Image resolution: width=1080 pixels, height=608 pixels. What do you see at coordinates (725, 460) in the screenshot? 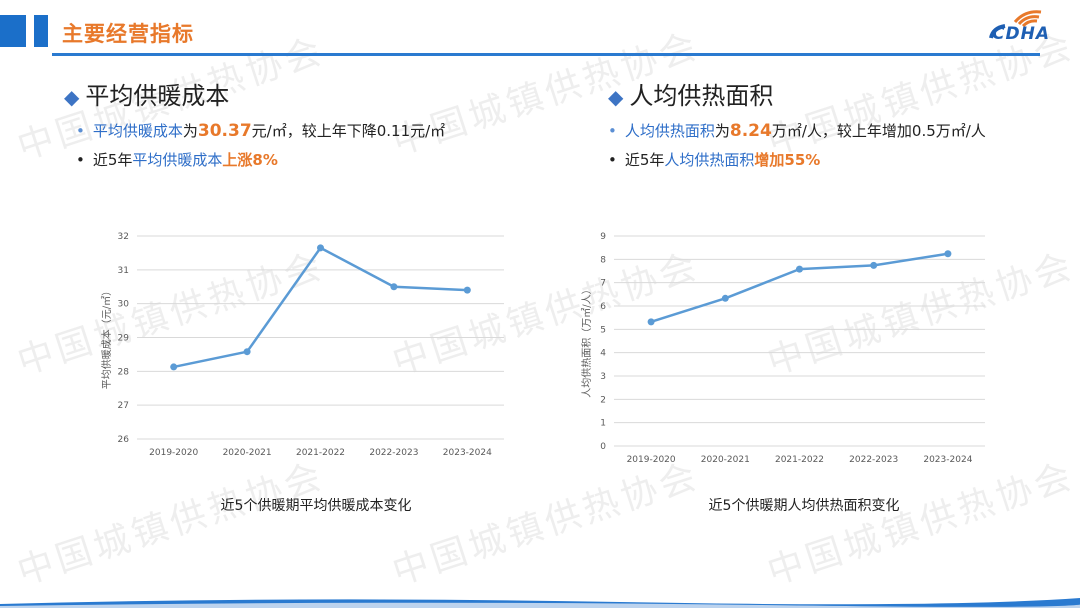
I see `x-tick-label: 2020-2021` at bounding box center [725, 460].